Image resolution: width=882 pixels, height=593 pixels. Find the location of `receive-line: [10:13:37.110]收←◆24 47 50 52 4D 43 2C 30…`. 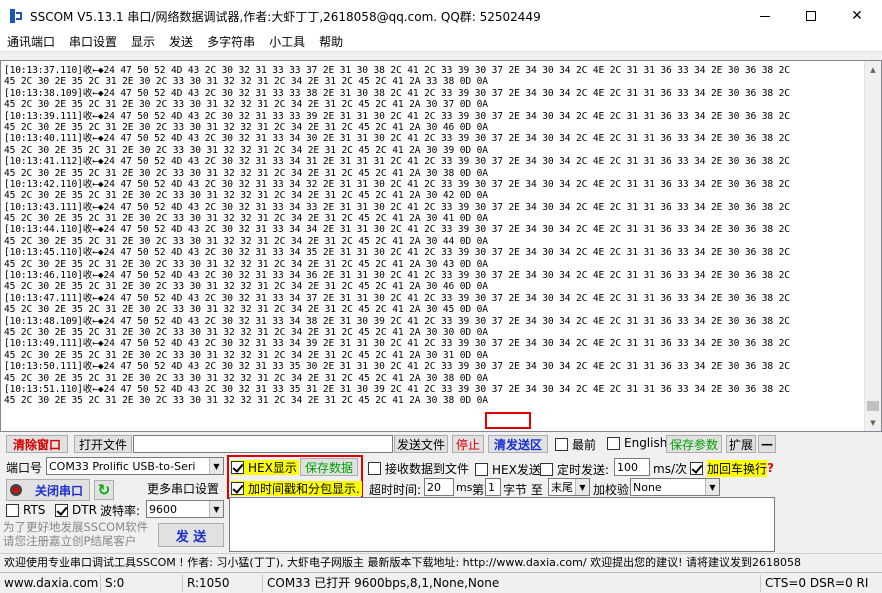

receive-line: [10:13:37.110]收←◆24 47 50 52 4D 43 2C 30… is located at coordinates (397, 70).